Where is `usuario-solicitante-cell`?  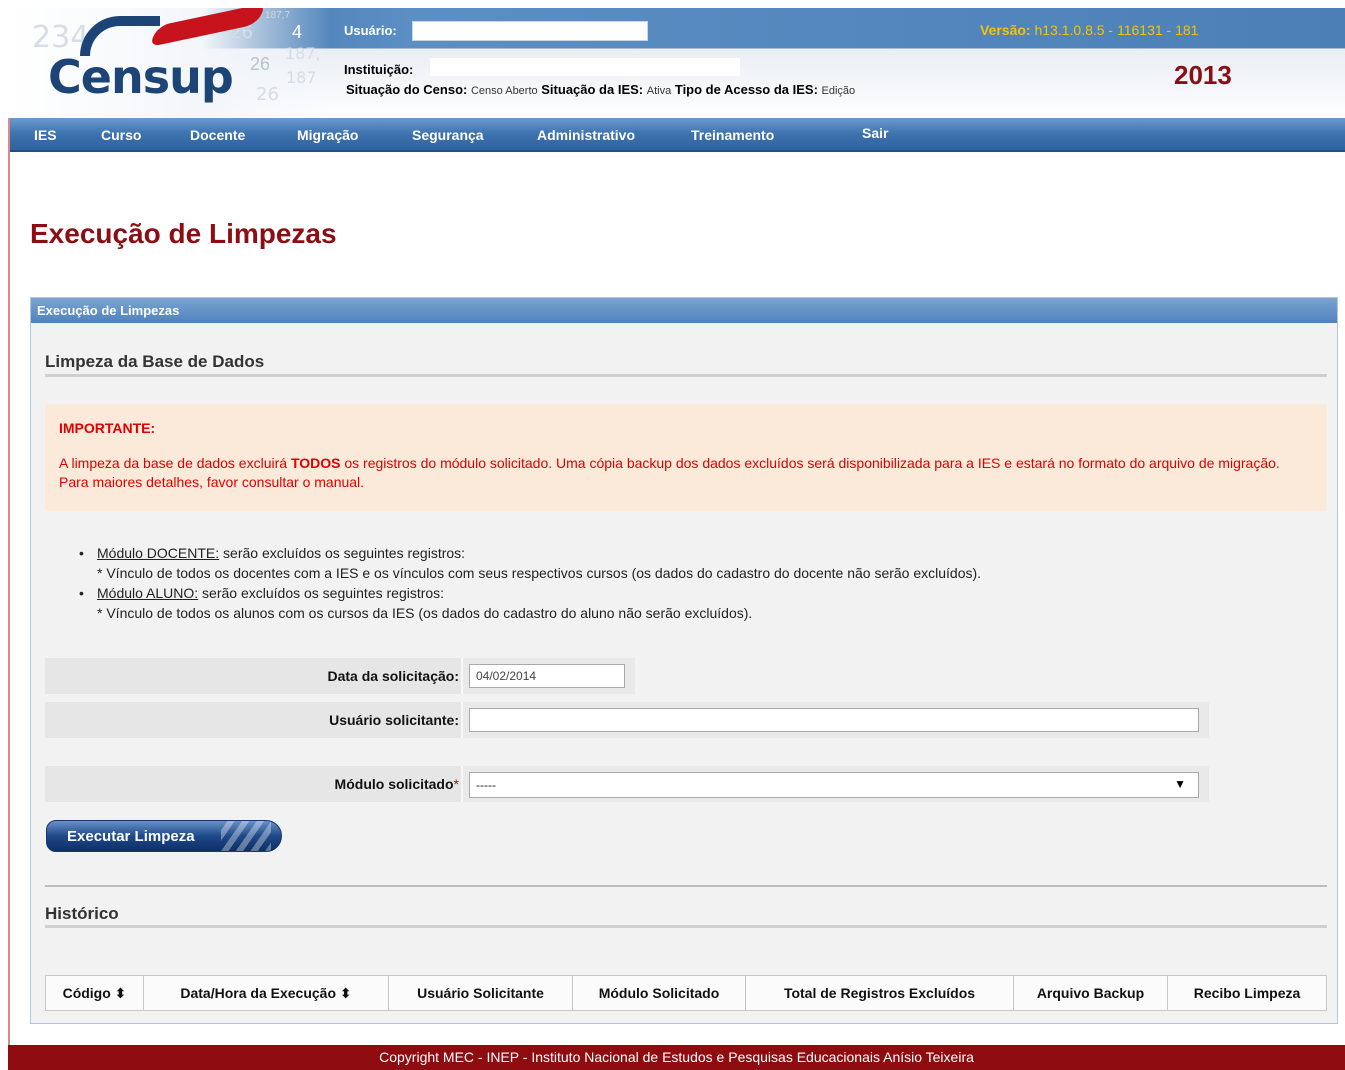 usuario-solicitante-cell is located at coordinates (835, 720).